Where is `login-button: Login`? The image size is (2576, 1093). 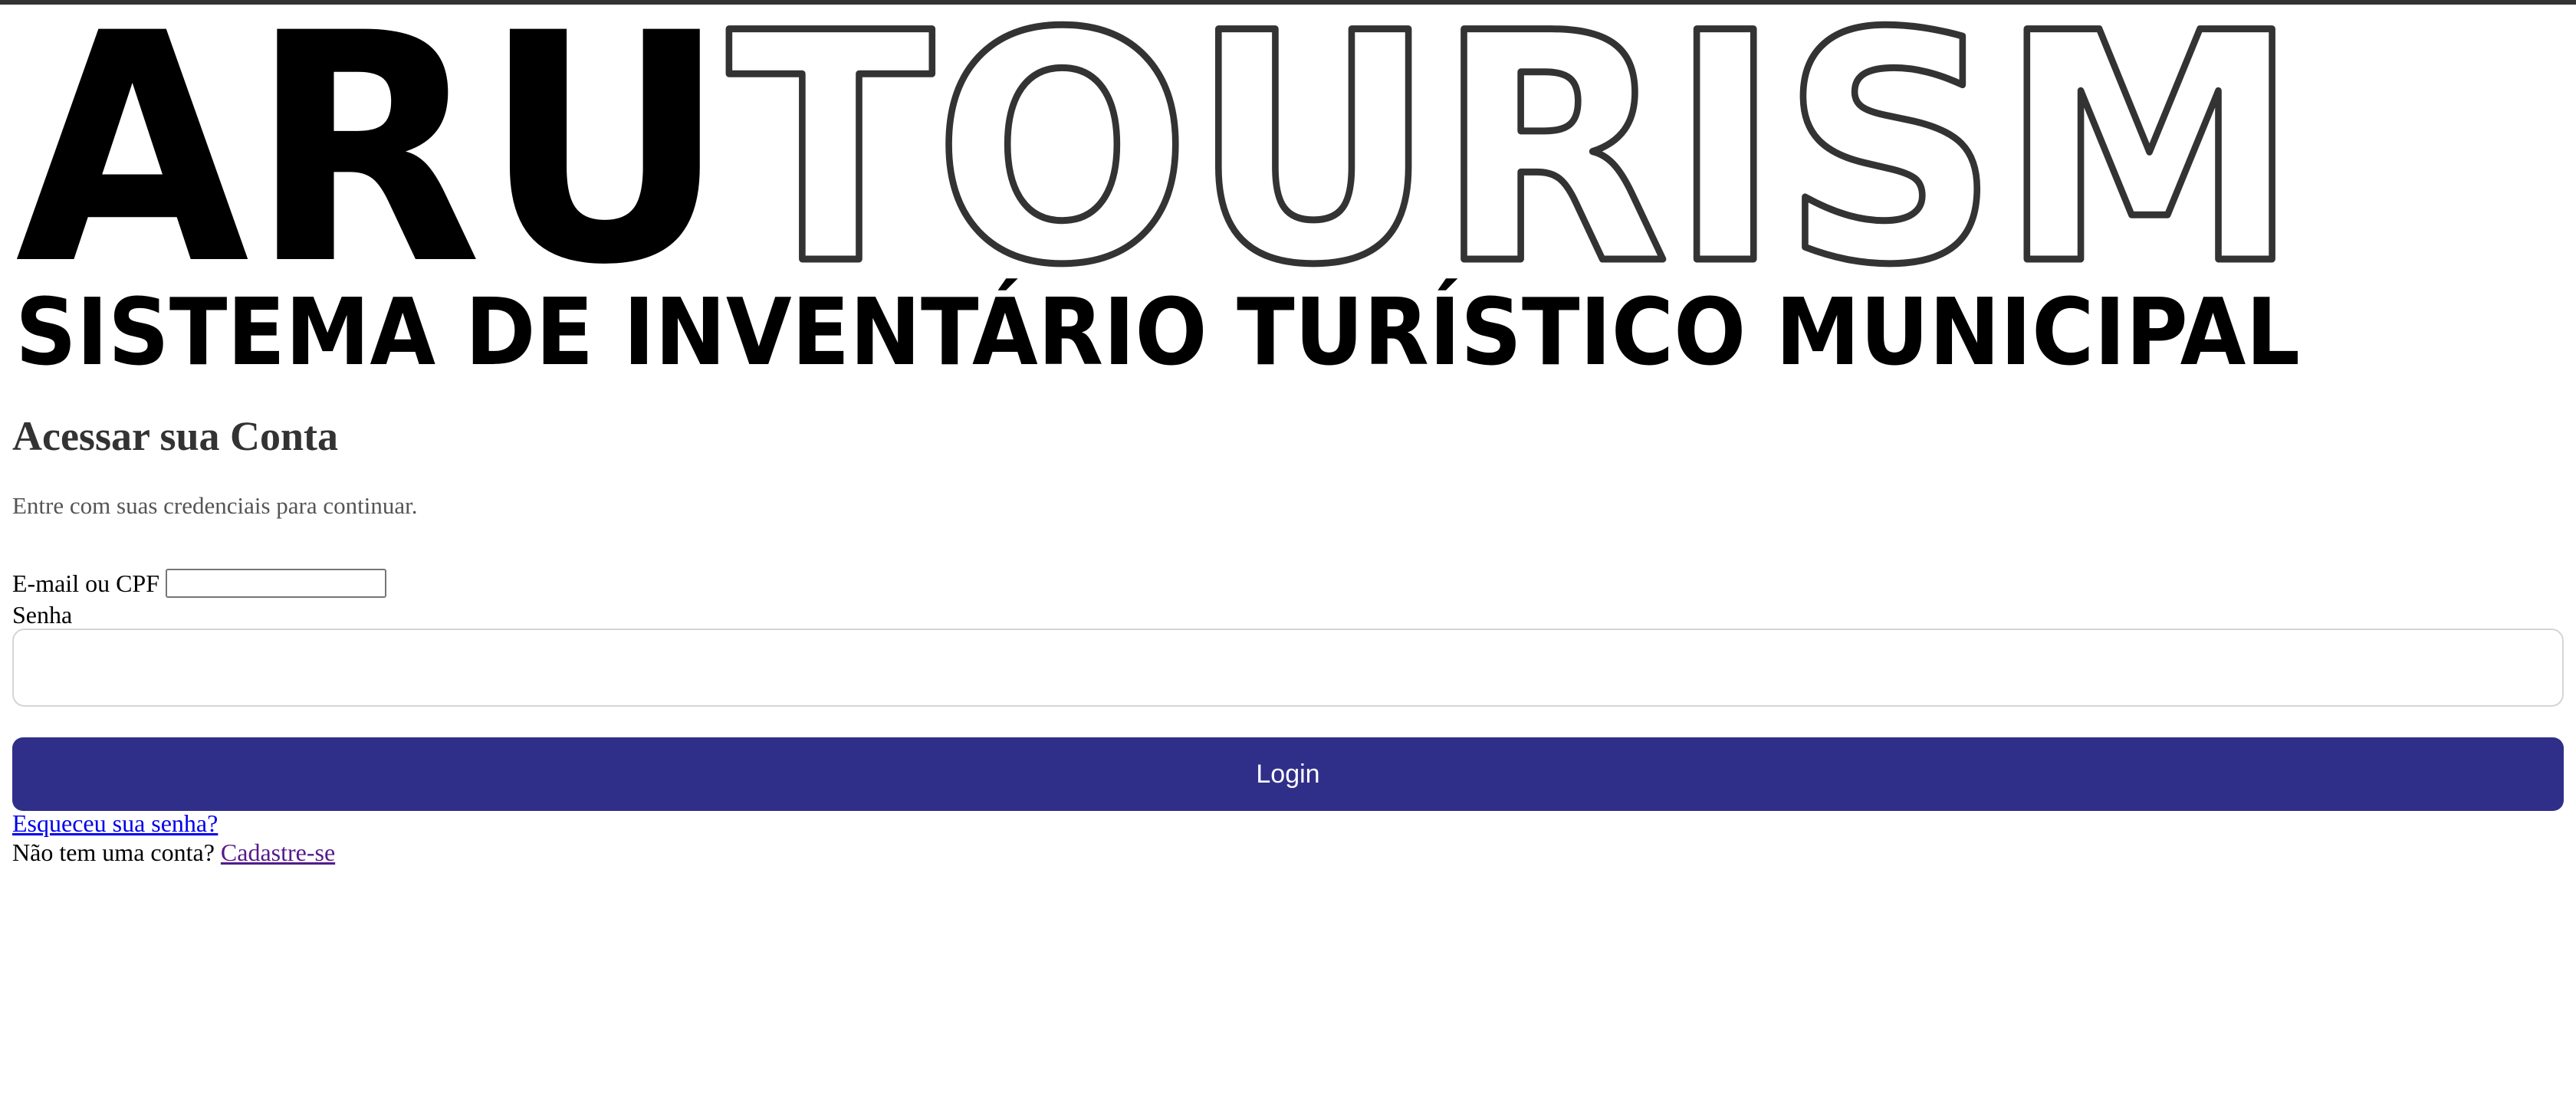
login-button: Login is located at coordinates (1288, 774).